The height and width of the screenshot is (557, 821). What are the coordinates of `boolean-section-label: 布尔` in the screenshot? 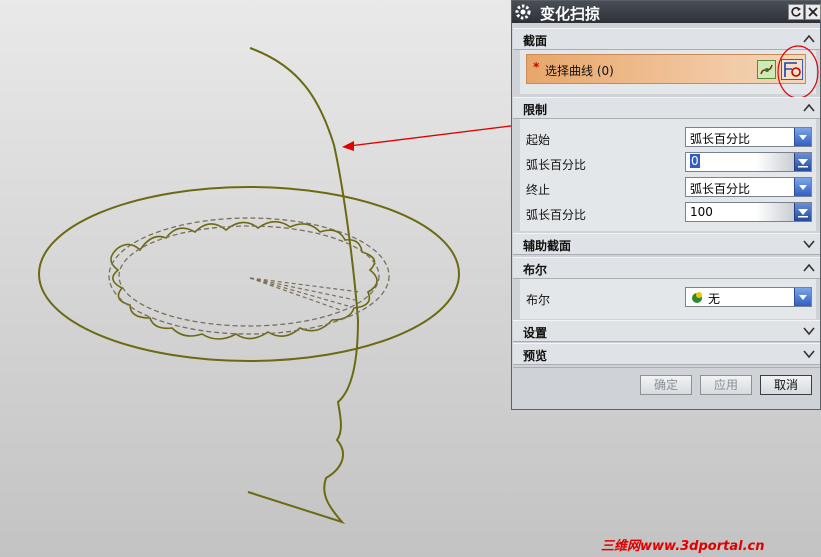 It's located at (535, 270).